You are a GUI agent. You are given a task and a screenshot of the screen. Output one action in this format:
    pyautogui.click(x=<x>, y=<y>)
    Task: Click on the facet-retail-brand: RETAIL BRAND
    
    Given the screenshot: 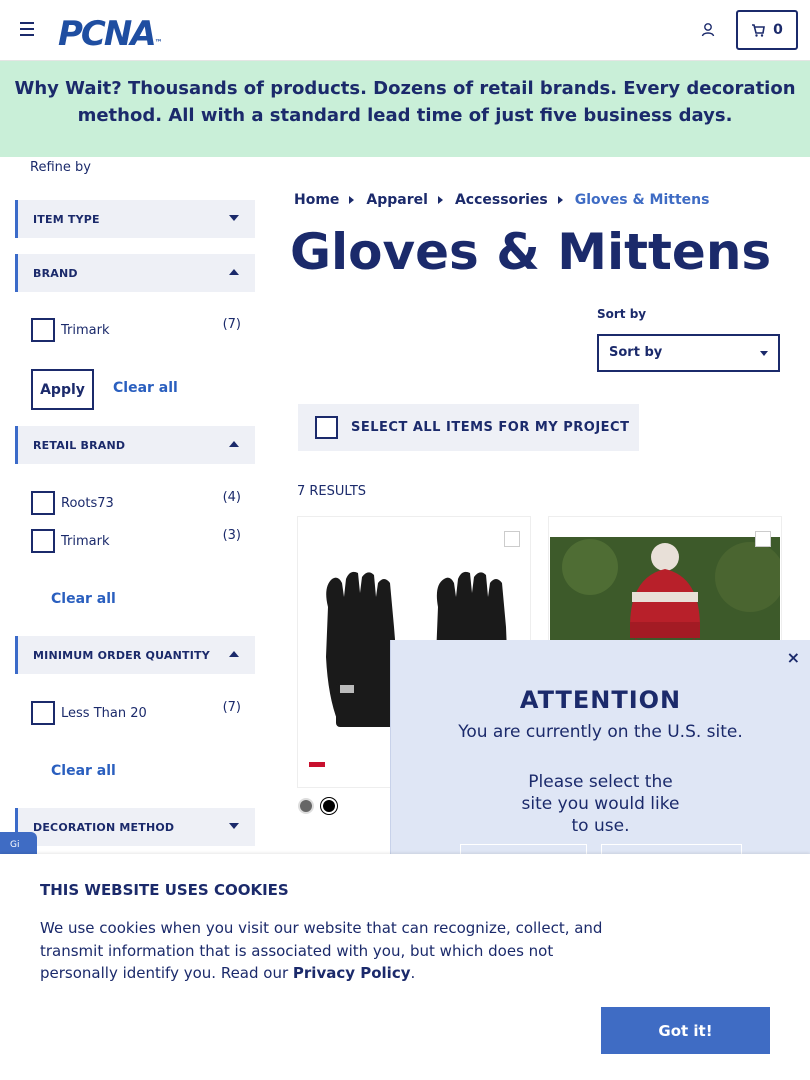 What is the action you would take?
    pyautogui.click(x=135, y=445)
    